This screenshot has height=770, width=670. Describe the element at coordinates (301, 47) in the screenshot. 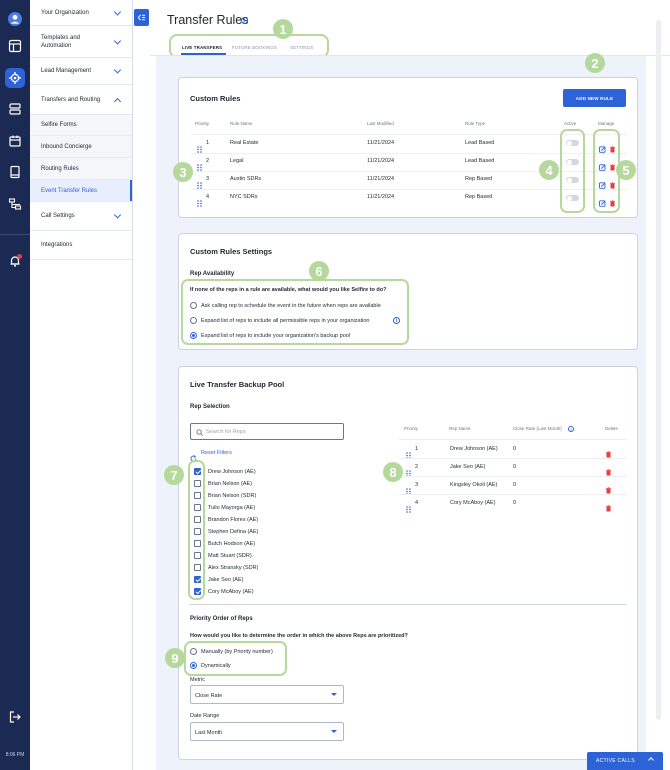

I see `tab-settings: SETTINGS` at that location.